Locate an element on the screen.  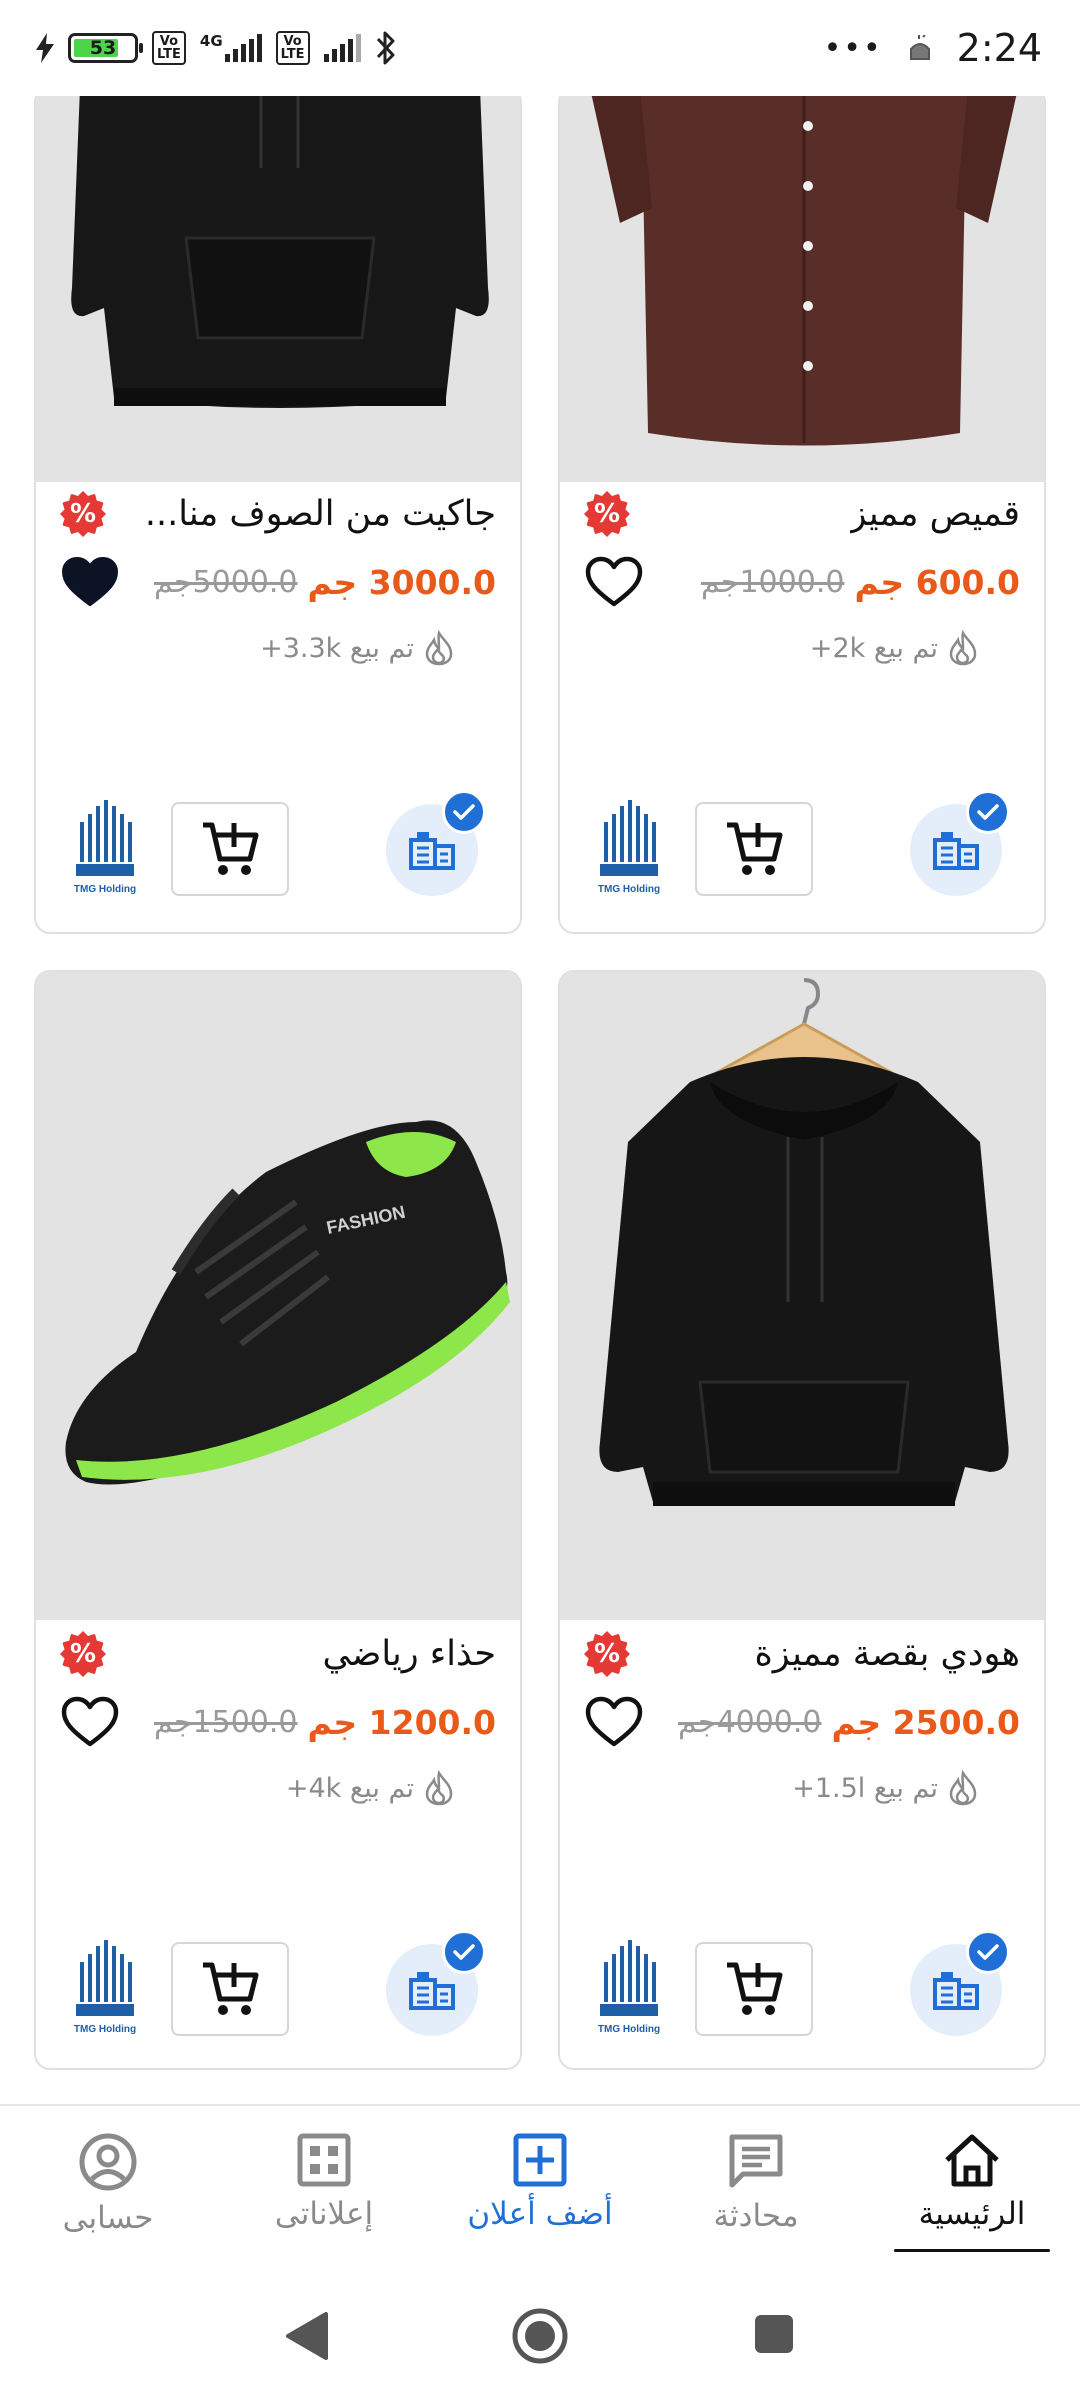
network-type: 4G is located at coordinates (211, 41).